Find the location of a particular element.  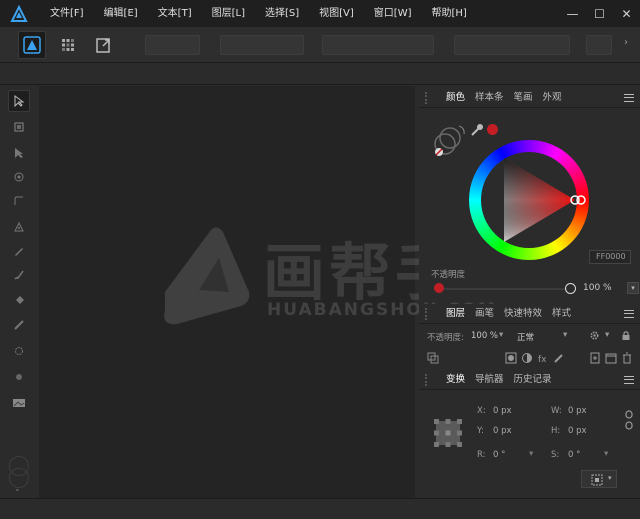

pen-tool is located at coordinates (19, 227).